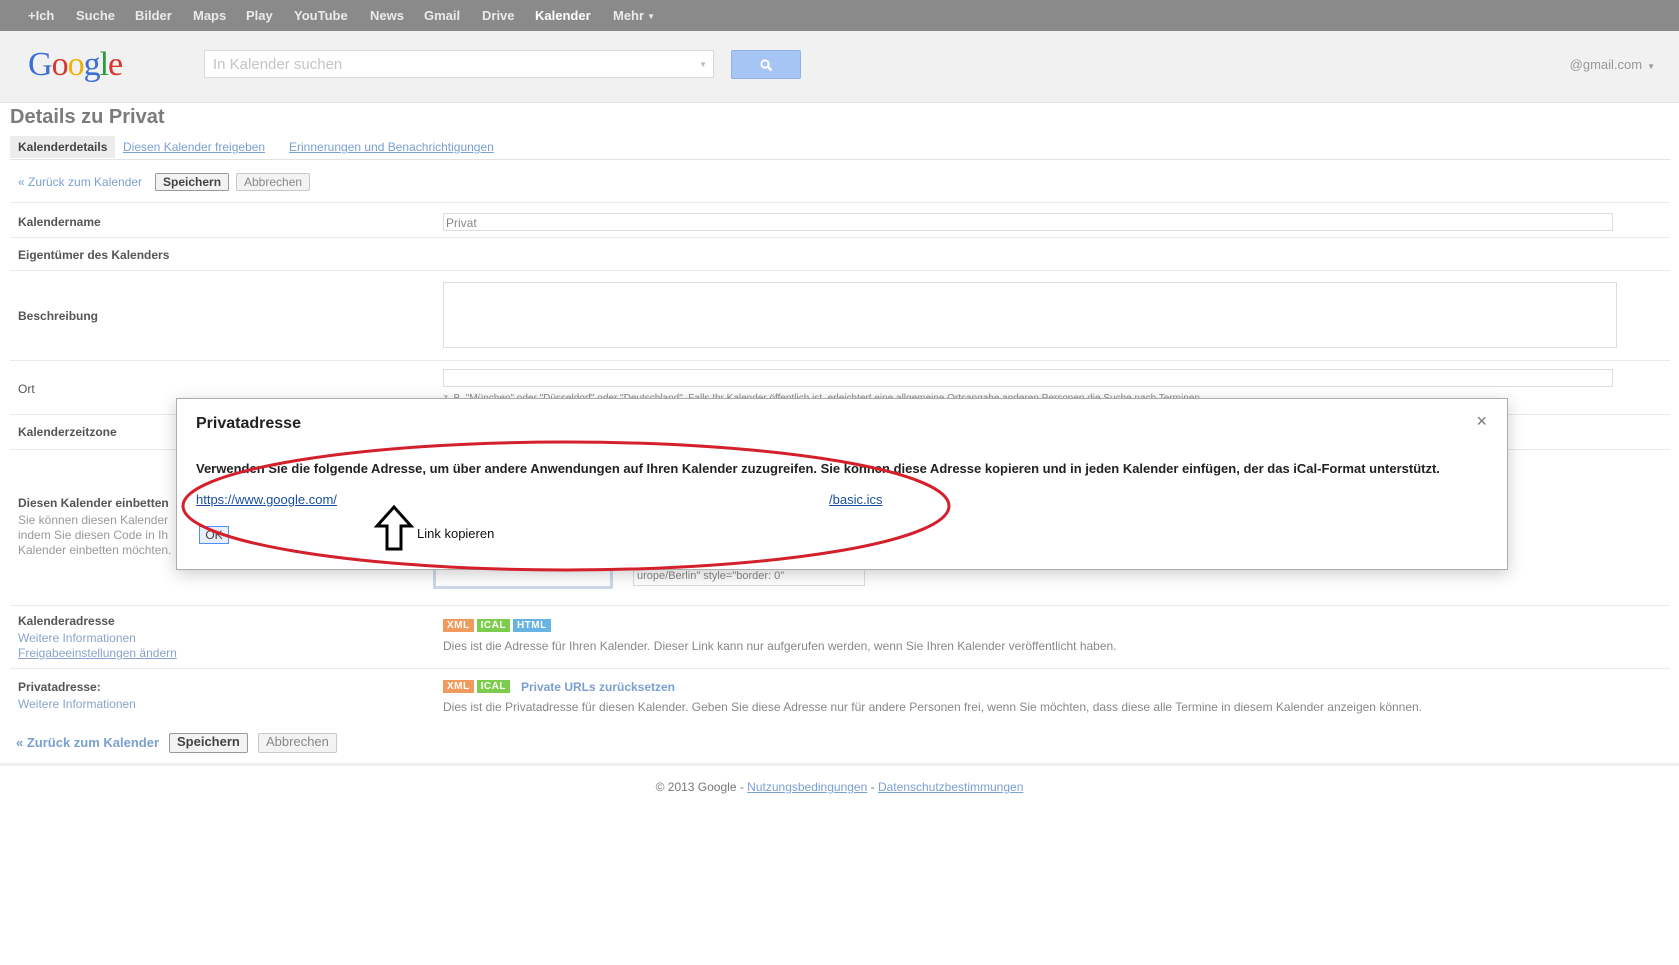 Image resolution: width=1679 pixels, height=965 pixels. What do you see at coordinates (321, 15) in the screenshot?
I see `topbar-item-youtube: YouTube` at bounding box center [321, 15].